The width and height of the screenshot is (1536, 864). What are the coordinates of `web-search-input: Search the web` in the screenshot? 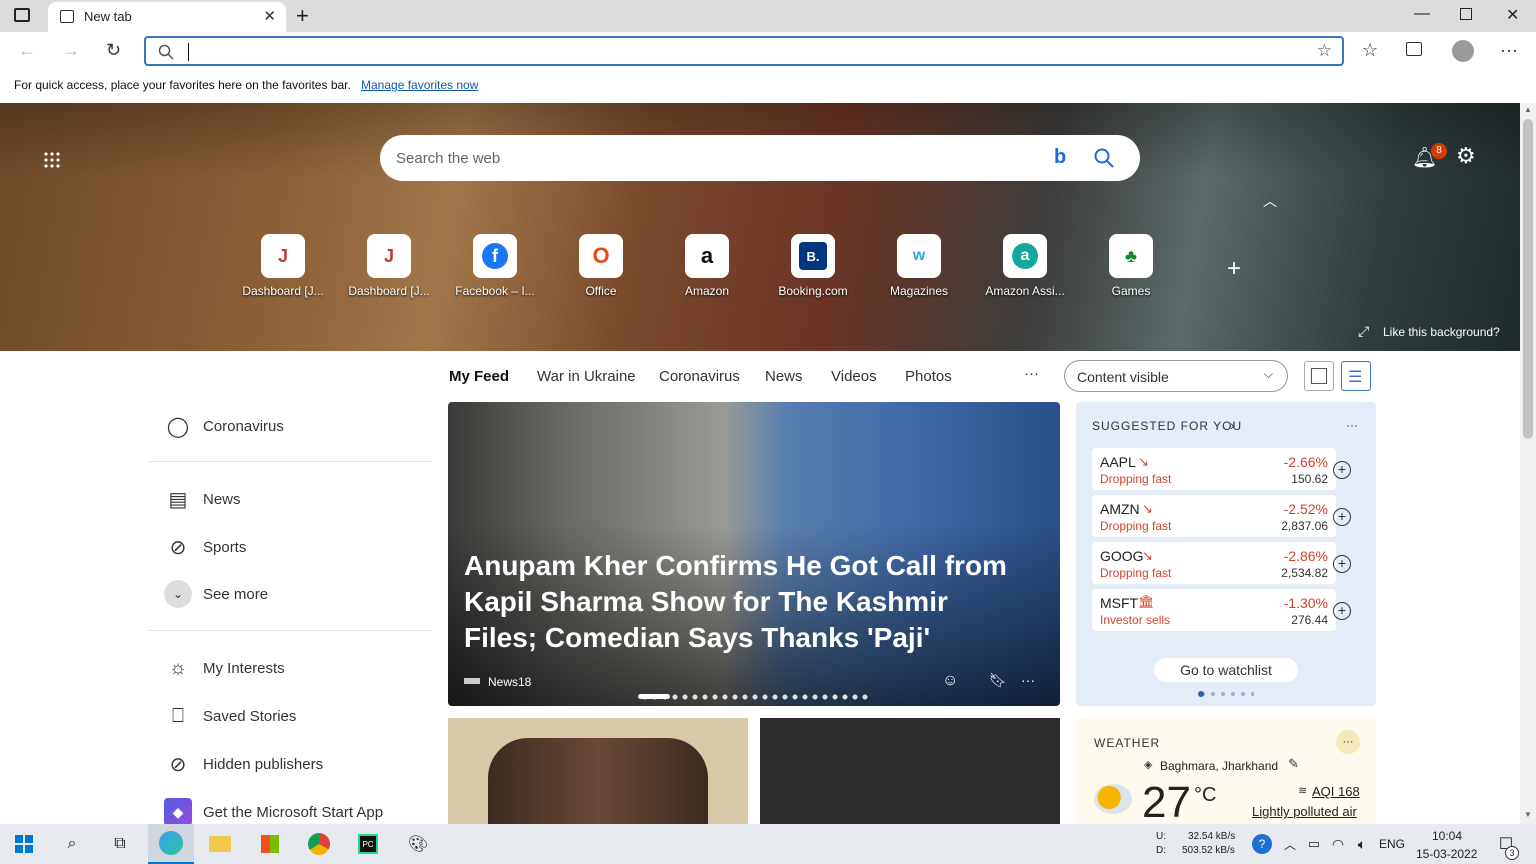 It's located at (448, 158).